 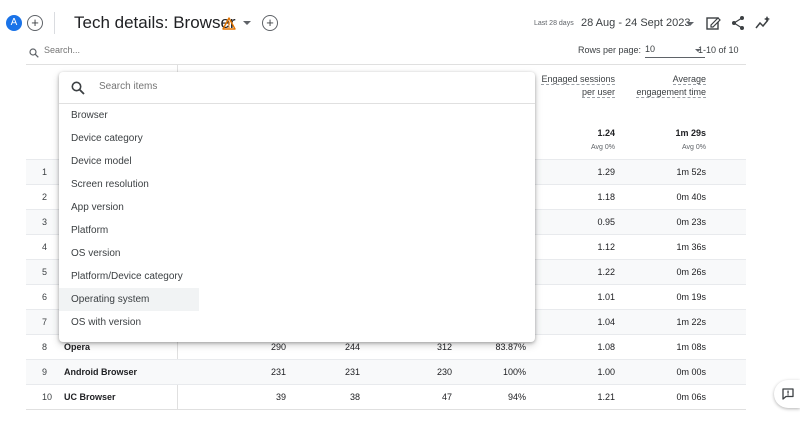 I want to click on cell-avg-engagement-time: 1m 08s, so click(x=691, y=347).